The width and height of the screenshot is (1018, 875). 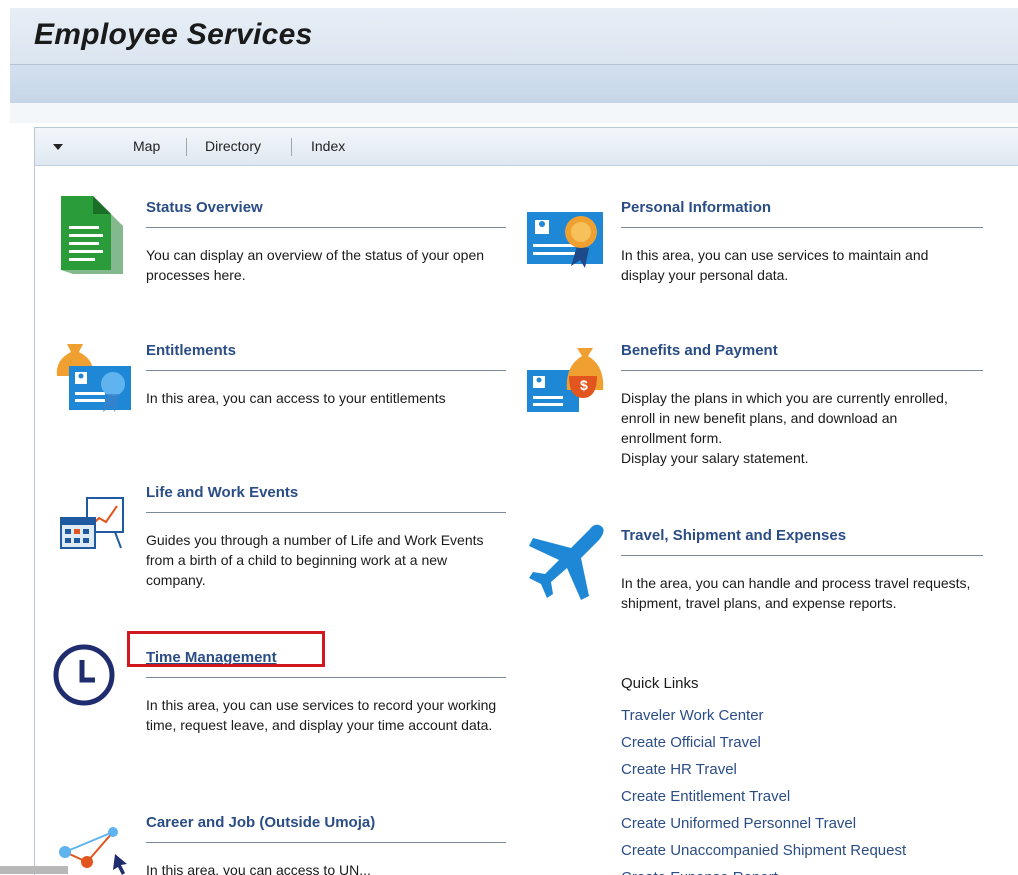 I want to click on quick-link-create-uniformed-personnel-travel: Create Uniformed Personnel Travel, so click(x=763, y=823).